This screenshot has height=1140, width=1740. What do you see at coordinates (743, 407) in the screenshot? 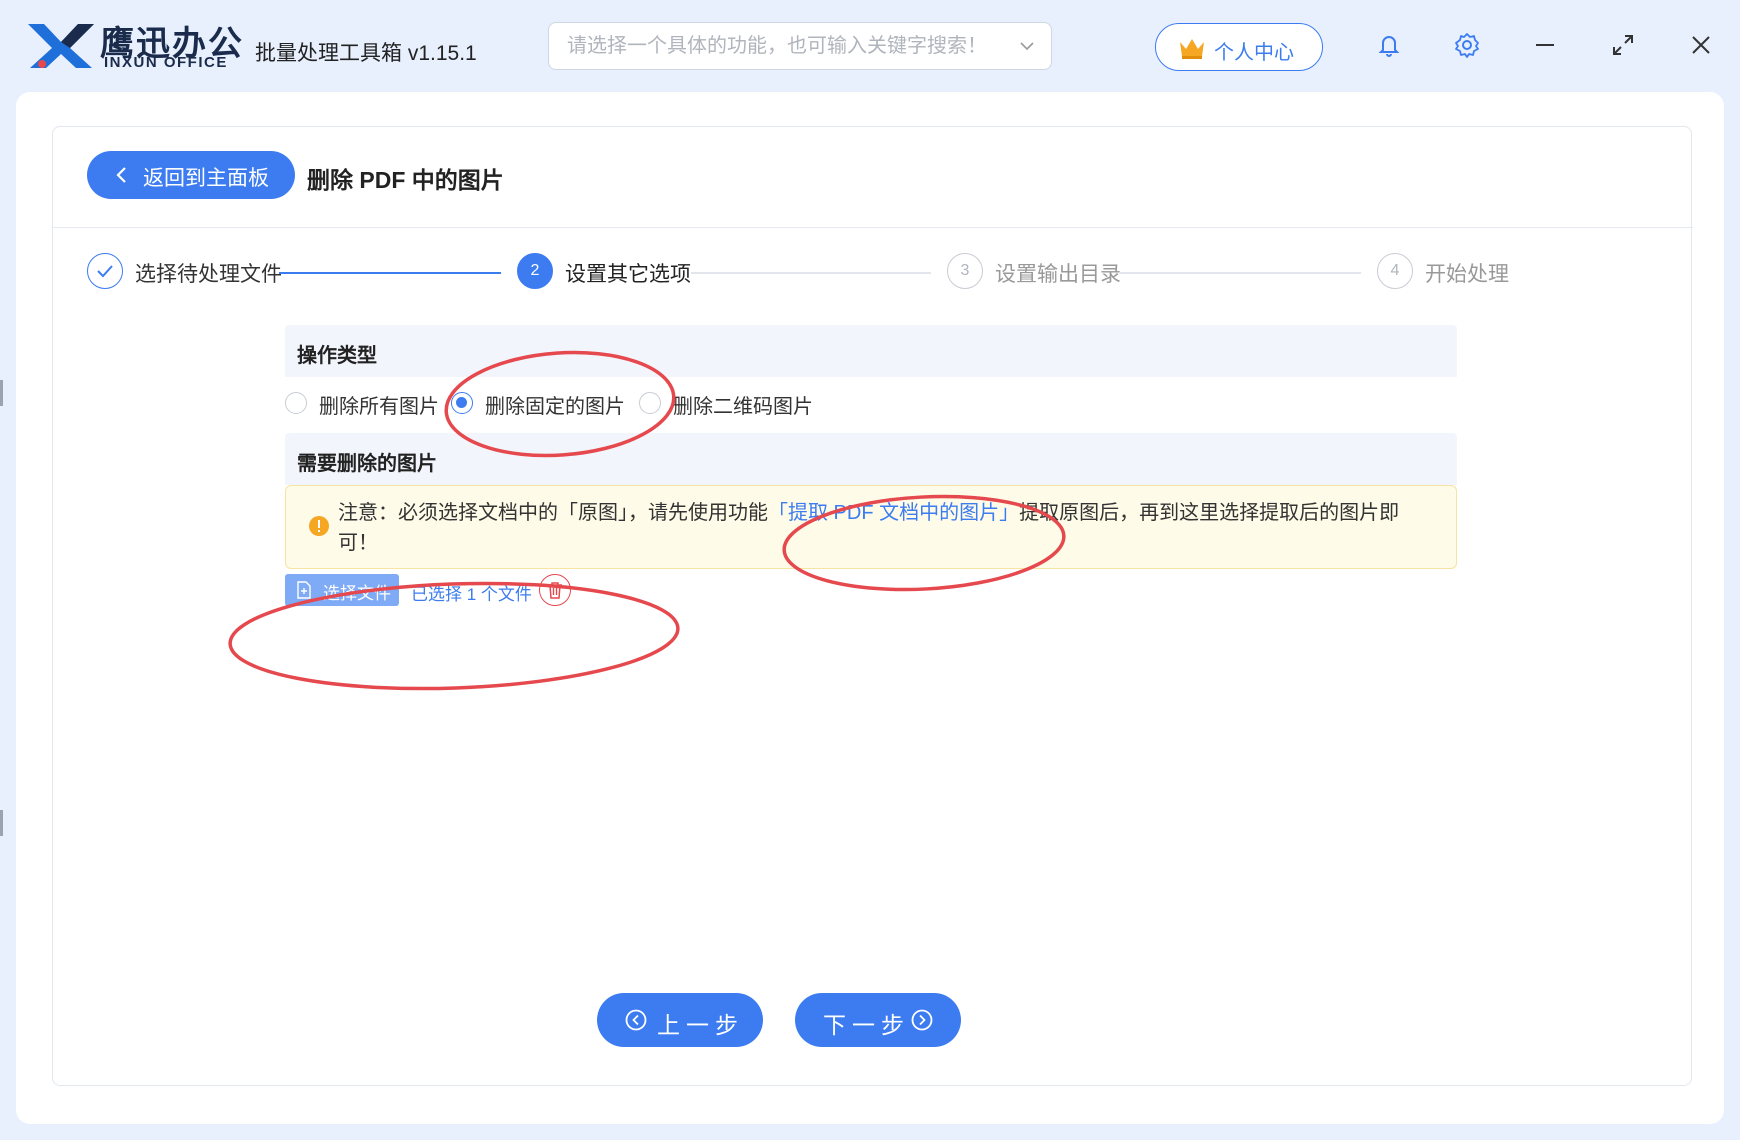
I see `radio-label: 删除二维码图片` at bounding box center [743, 407].